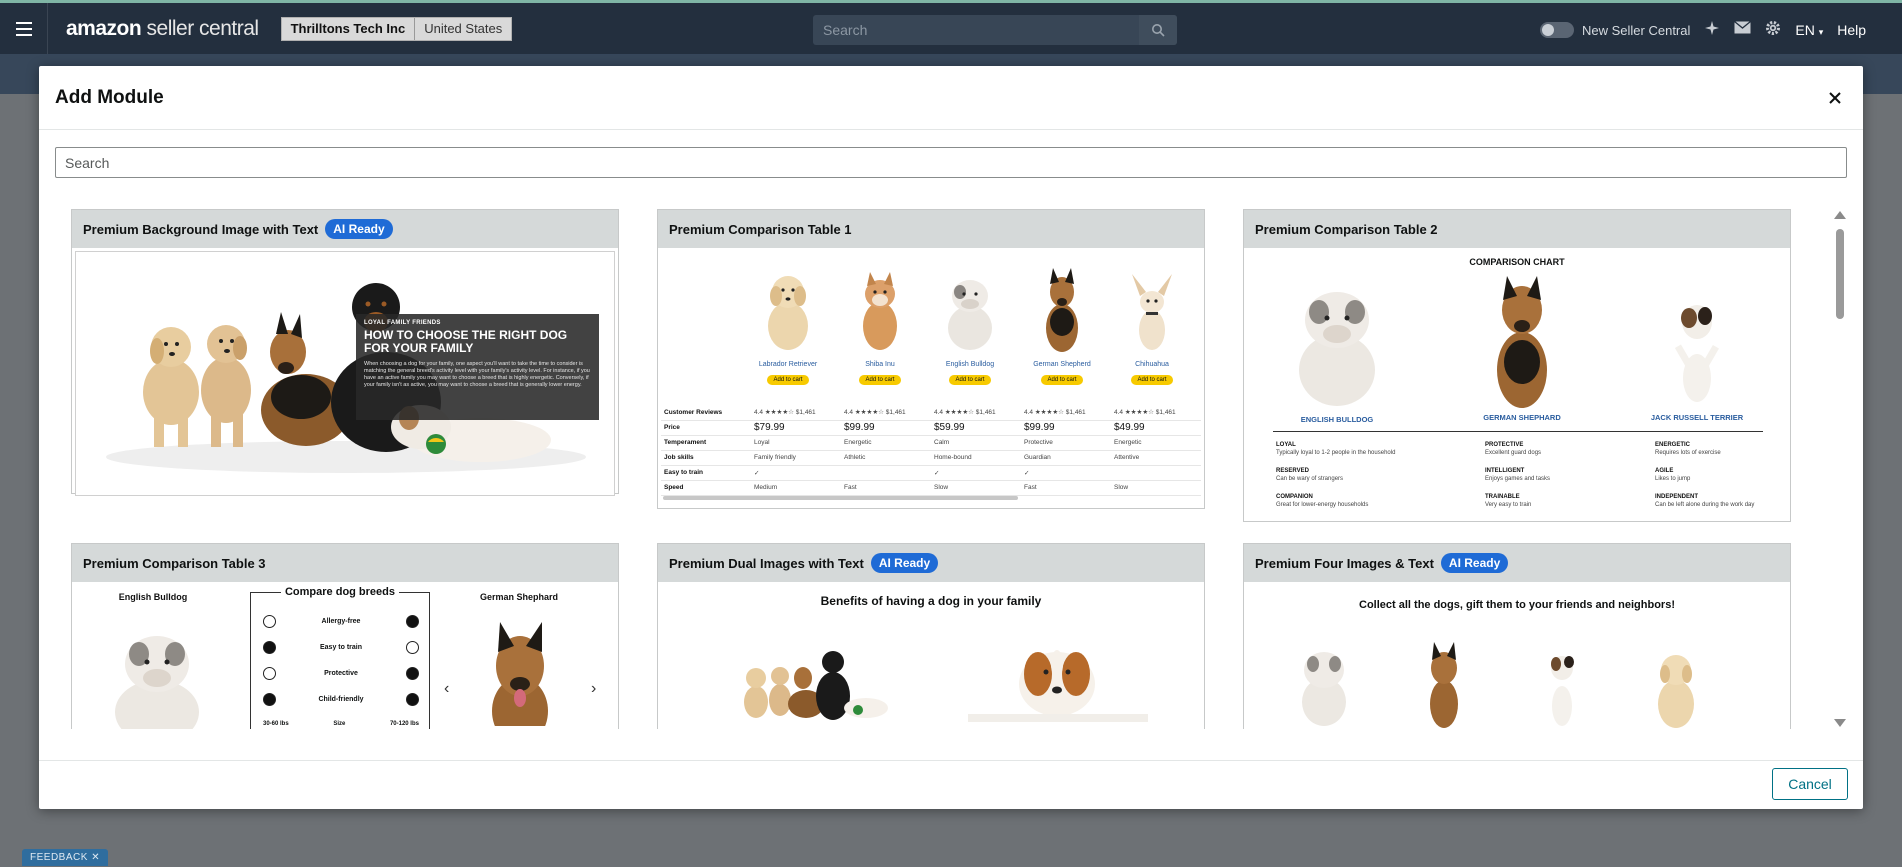 This screenshot has height=867, width=1902. Describe the element at coordinates (760, 229) in the screenshot. I see `module-card-title: Premium Comparison Table 1` at that location.